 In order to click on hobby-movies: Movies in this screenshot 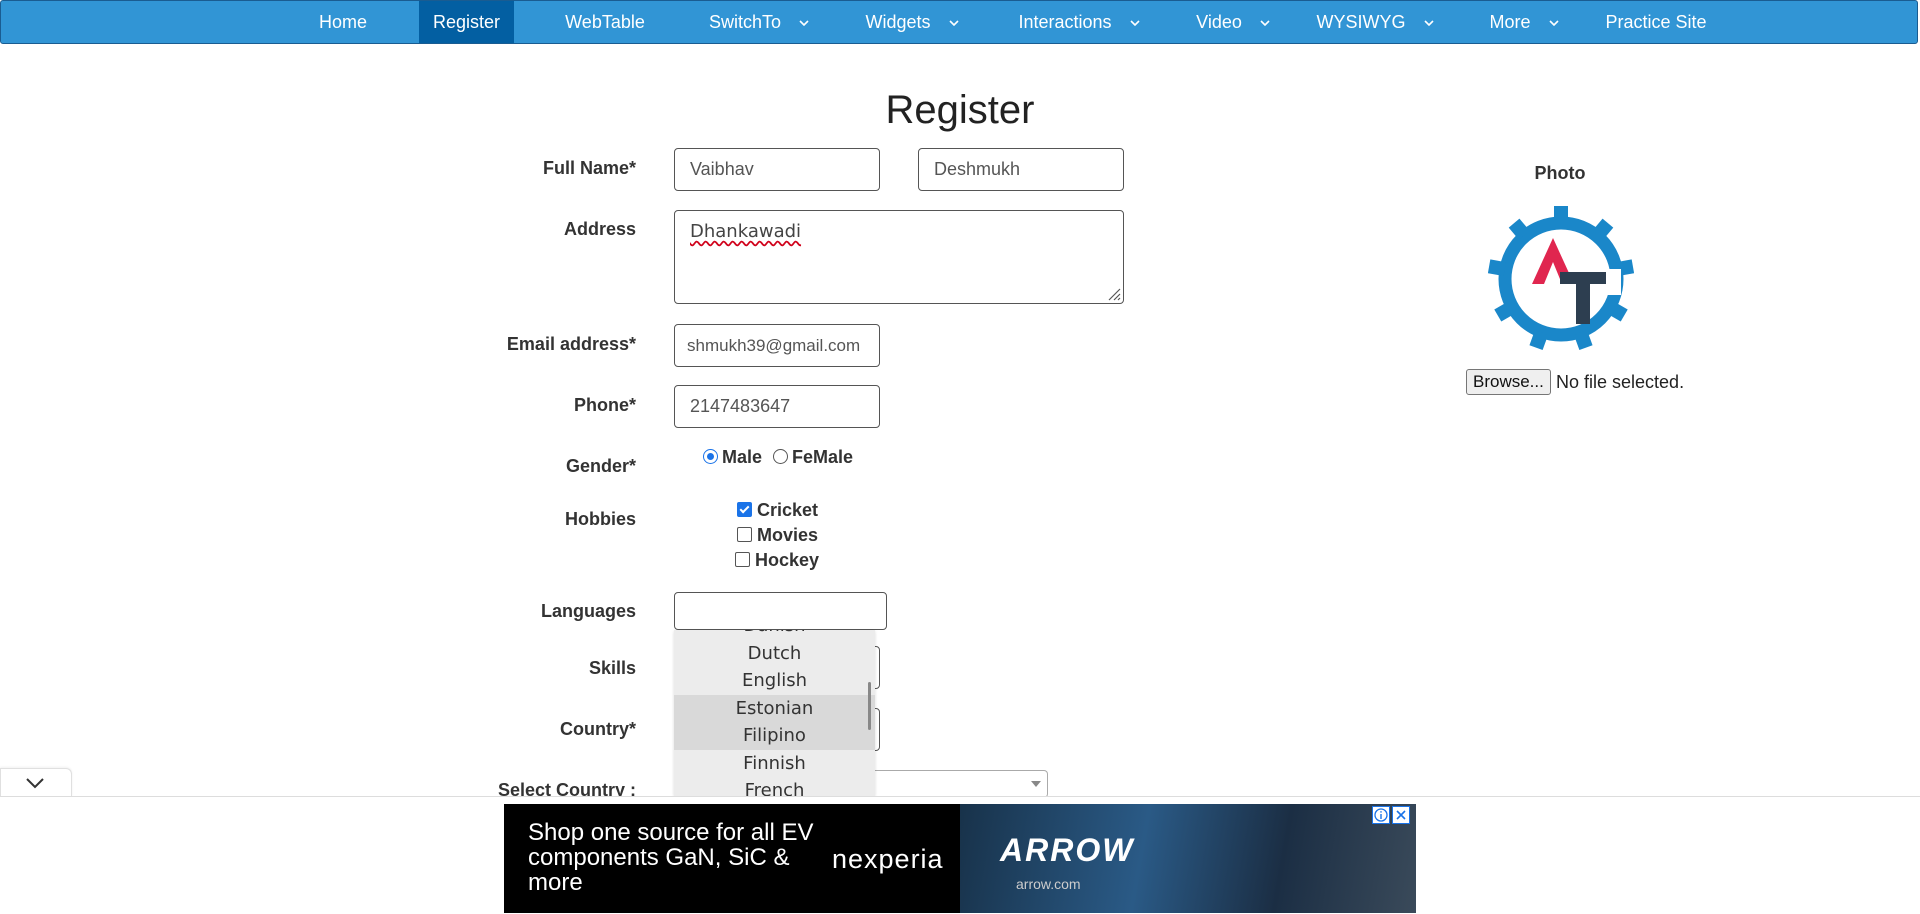, I will do `click(777, 535)`.